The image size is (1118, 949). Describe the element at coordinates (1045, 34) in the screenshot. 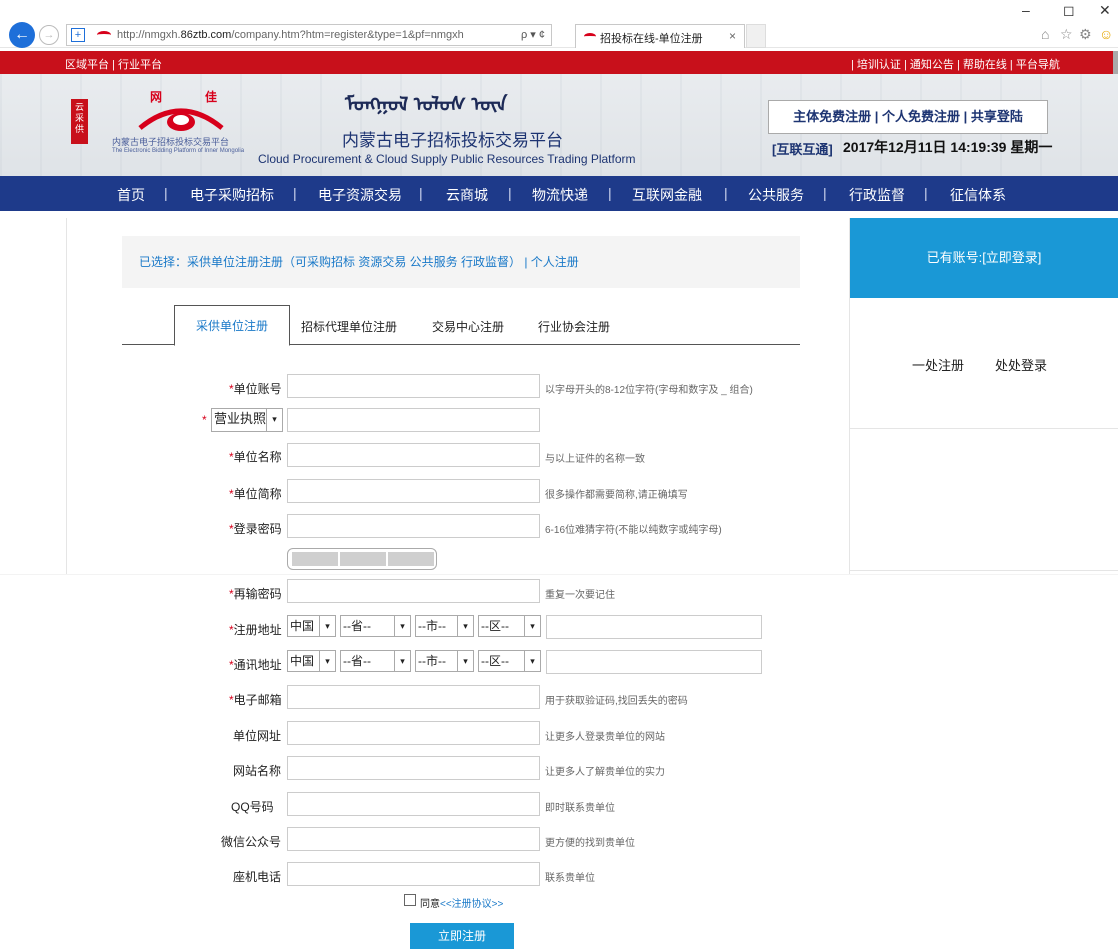

I see `home-icon: ⌂` at that location.